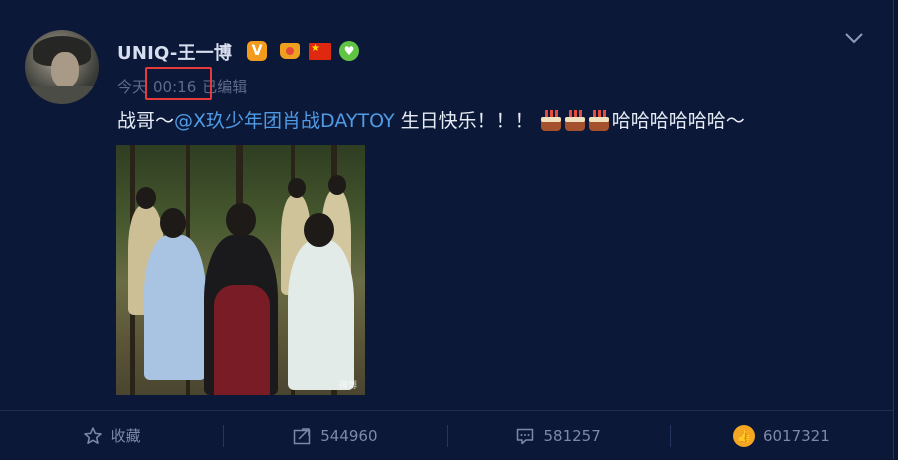 This screenshot has width=898, height=460. Describe the element at coordinates (347, 386) in the screenshot. I see `photo-watermark: 微博` at that location.